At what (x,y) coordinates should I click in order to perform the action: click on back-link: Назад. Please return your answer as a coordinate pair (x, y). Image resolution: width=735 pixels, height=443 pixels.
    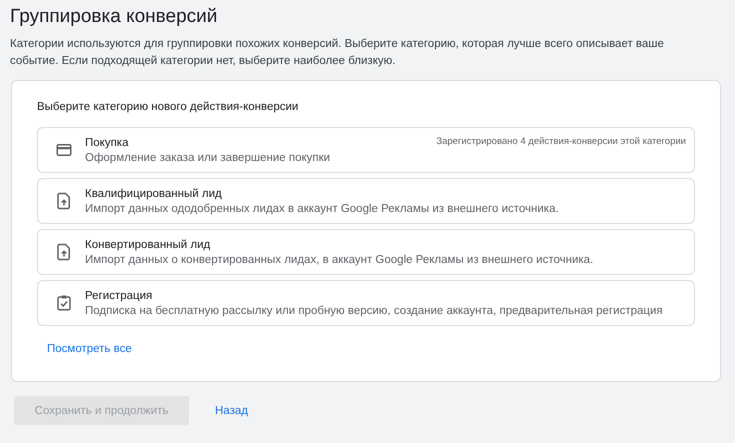
    Looking at the image, I should click on (231, 410).